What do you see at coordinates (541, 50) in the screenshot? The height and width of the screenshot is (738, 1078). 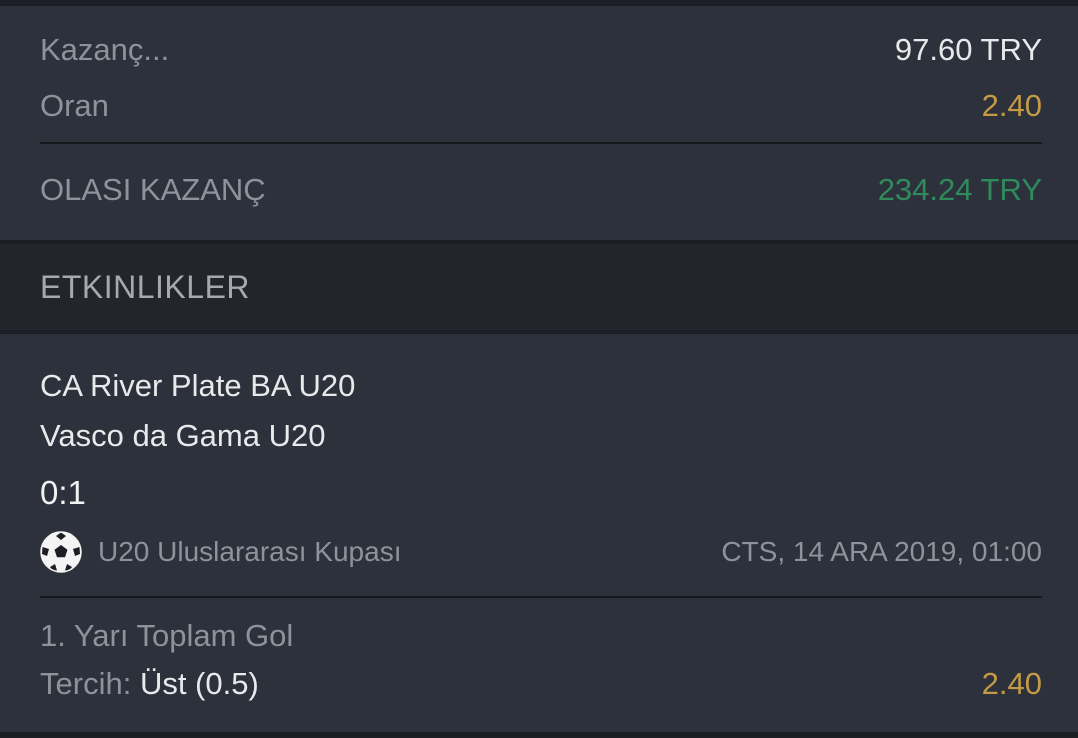 I see `stake-row: Kazanç... 97.60 TRY` at bounding box center [541, 50].